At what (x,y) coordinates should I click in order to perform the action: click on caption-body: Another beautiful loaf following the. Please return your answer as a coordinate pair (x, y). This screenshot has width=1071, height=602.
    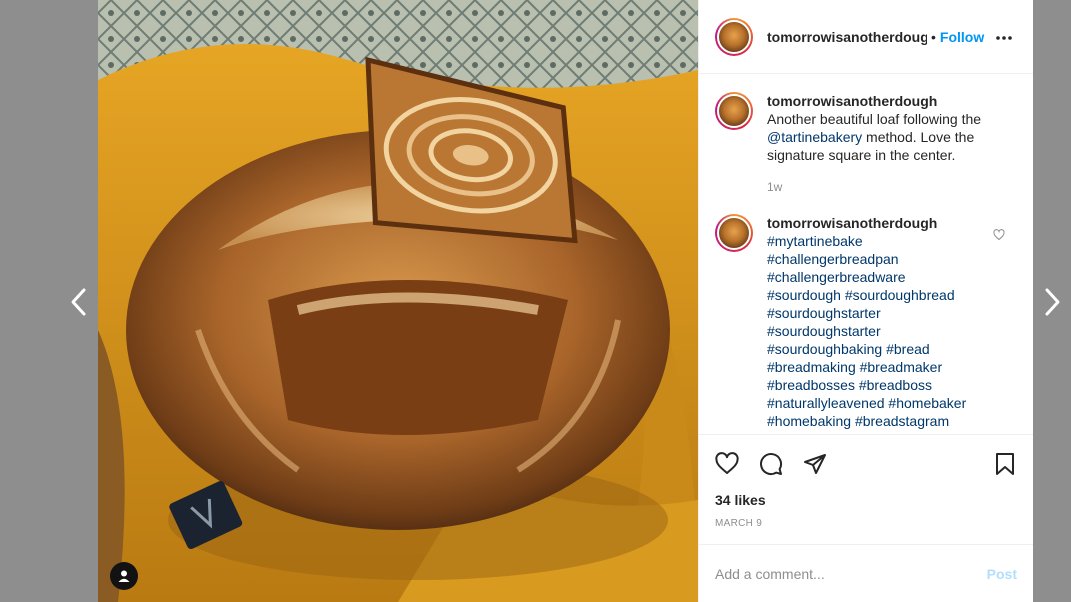
    Looking at the image, I should click on (874, 119).